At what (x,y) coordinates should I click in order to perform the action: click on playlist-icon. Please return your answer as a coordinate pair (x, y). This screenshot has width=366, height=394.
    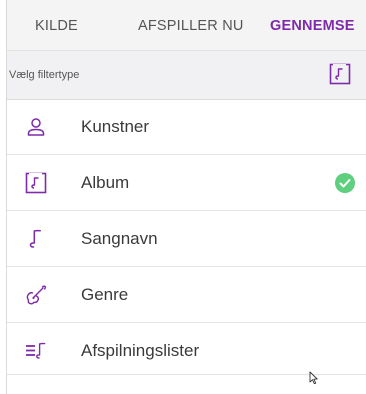
    Looking at the image, I should click on (36, 351).